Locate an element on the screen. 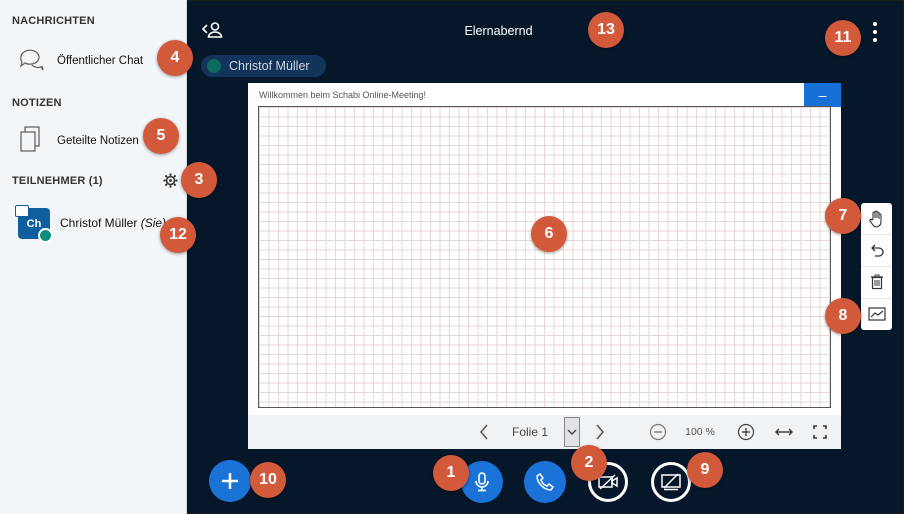 The height and width of the screenshot is (514, 904). plus-icon is located at coordinates (230, 481).